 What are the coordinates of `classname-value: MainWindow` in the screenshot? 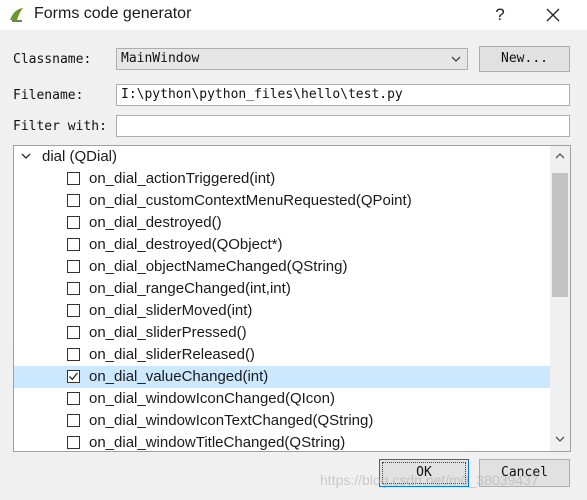 It's located at (160, 58).